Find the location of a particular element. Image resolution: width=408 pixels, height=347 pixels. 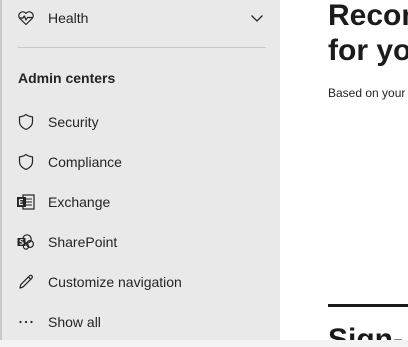

sidebar-item-label: SharePoint is located at coordinates (83, 242).